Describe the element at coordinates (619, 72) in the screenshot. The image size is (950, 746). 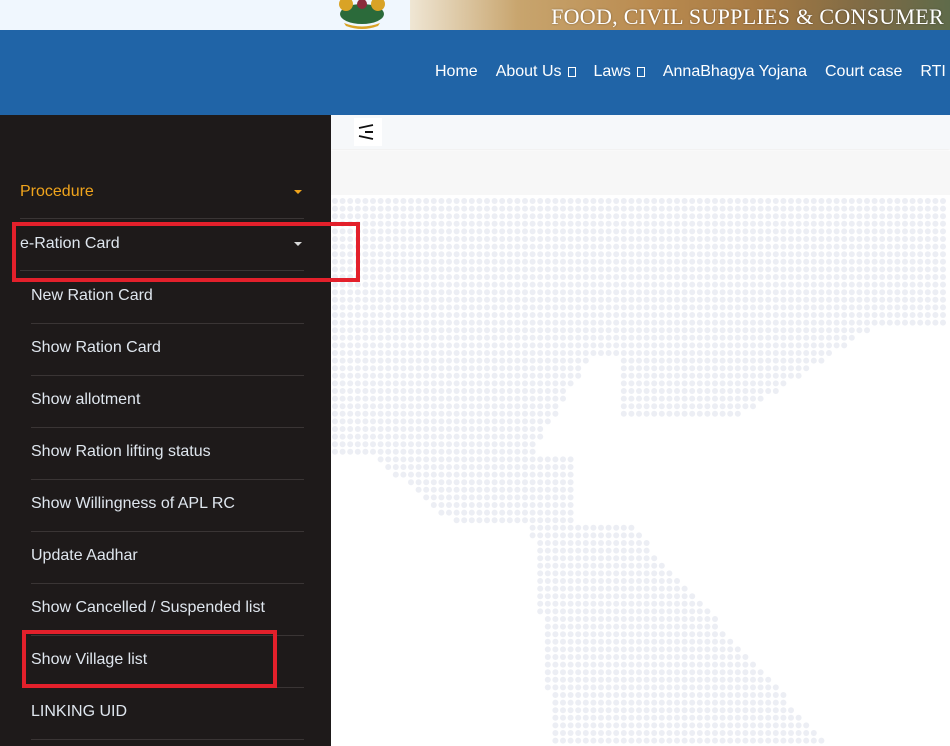
I see `nav-laws: Laws` at that location.